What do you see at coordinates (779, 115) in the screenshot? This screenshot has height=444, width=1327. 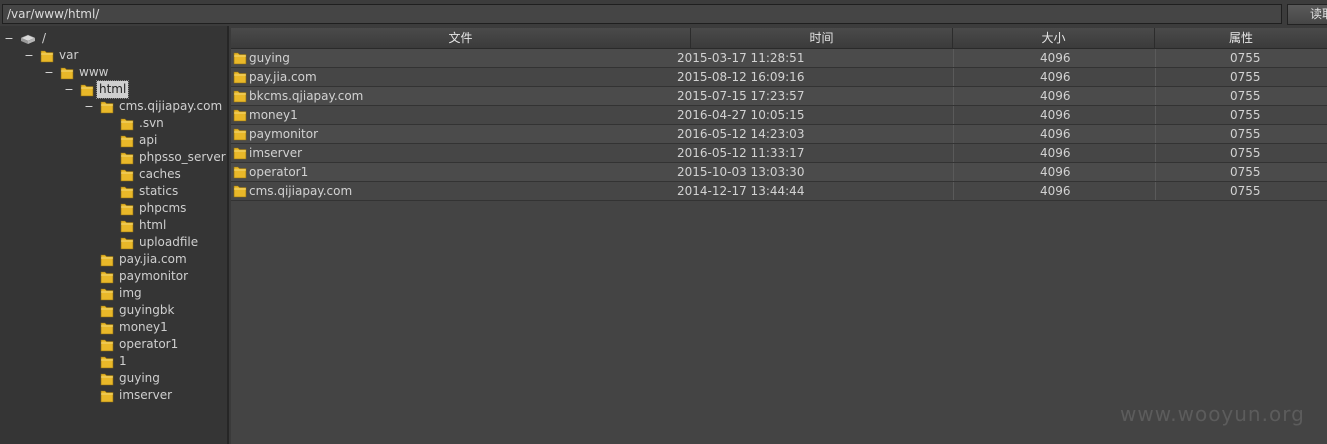 I see `file-row: money1 2016-04-27 10:05:15 4096 0755` at bounding box center [779, 115].